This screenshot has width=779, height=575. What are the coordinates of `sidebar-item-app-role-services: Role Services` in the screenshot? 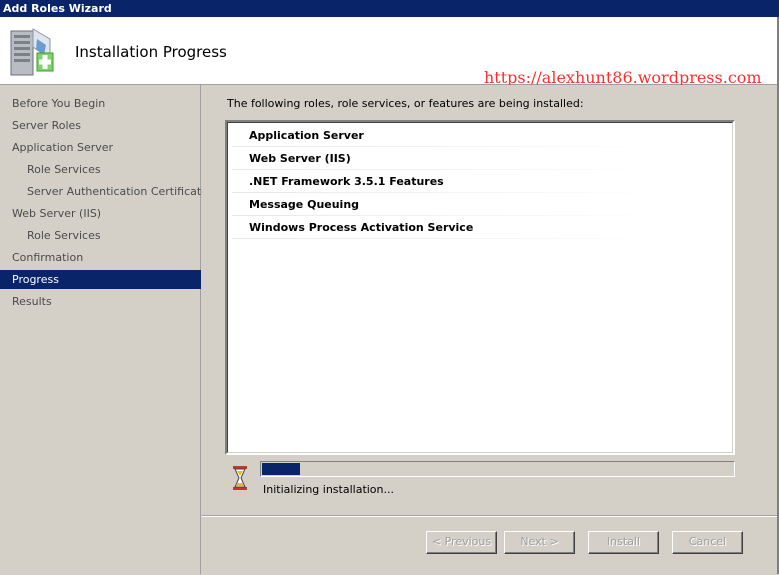 It's located at (100, 169).